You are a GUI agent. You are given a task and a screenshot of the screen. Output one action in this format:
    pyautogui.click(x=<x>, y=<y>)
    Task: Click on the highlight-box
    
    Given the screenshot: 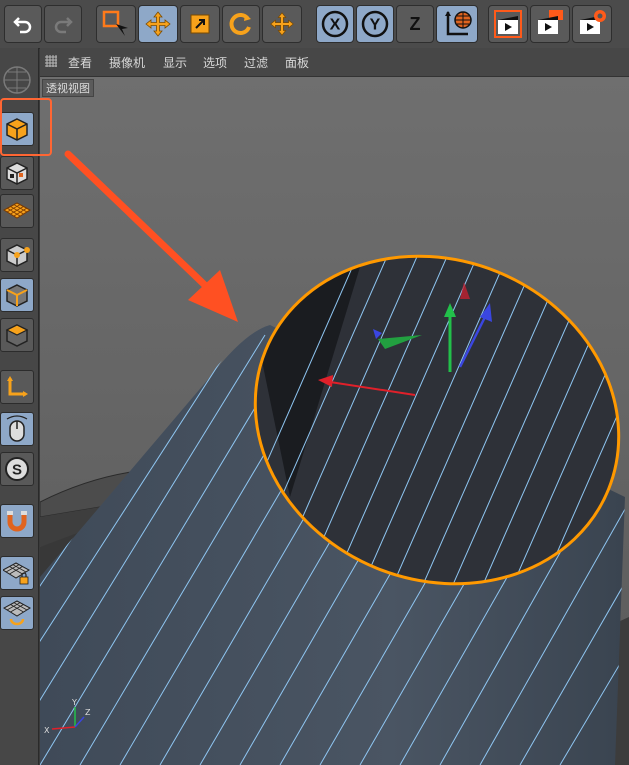 What is the action you would take?
    pyautogui.click(x=26, y=127)
    